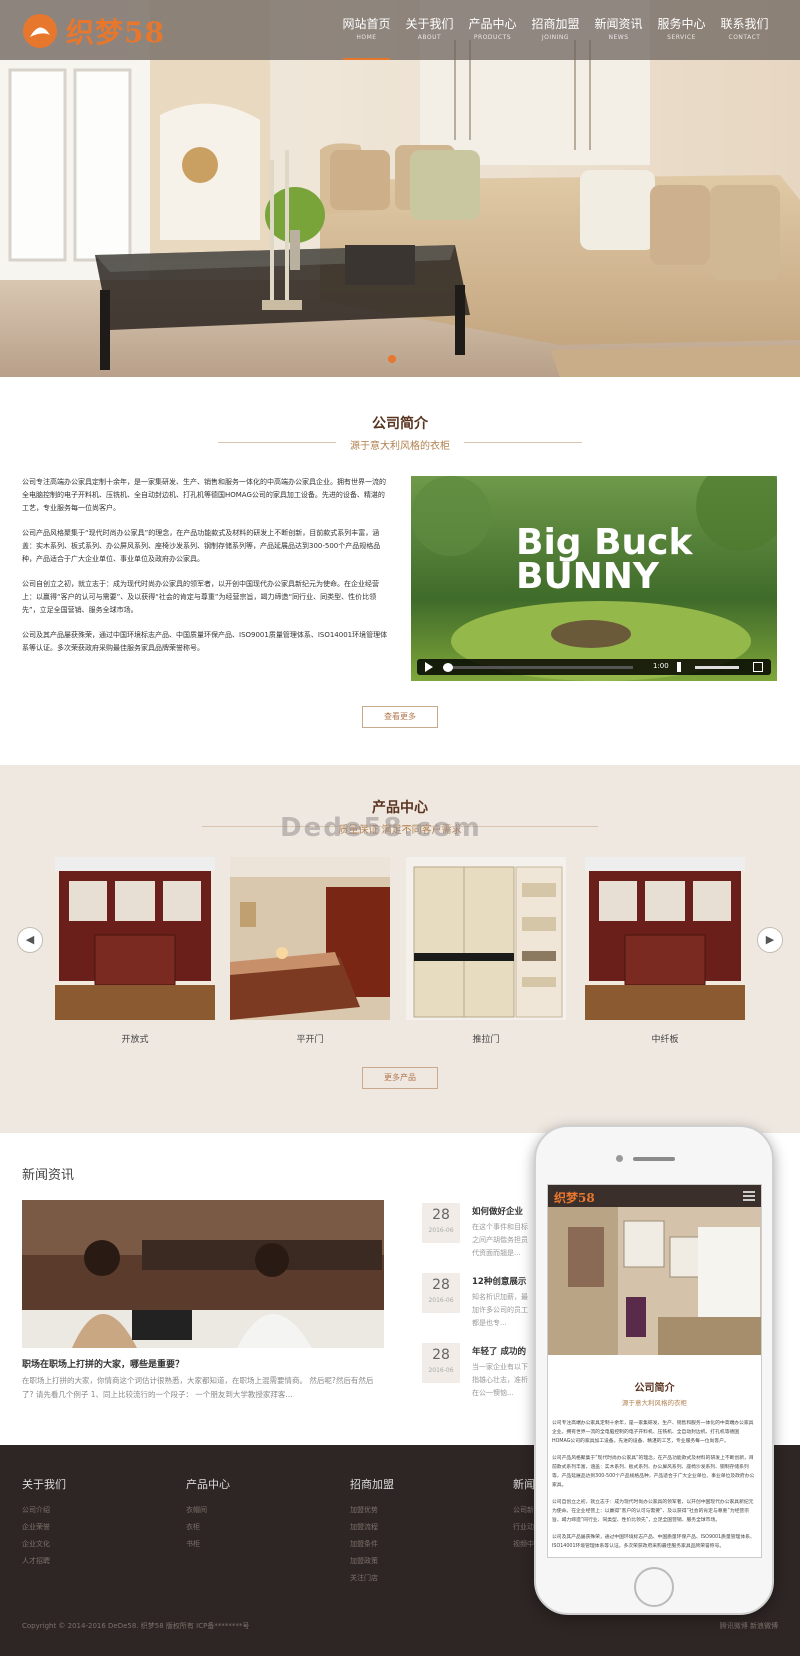 The width and height of the screenshot is (800, 1656). Describe the element at coordinates (310, 951) in the screenshot. I see `product-card: 平开门` at that location.